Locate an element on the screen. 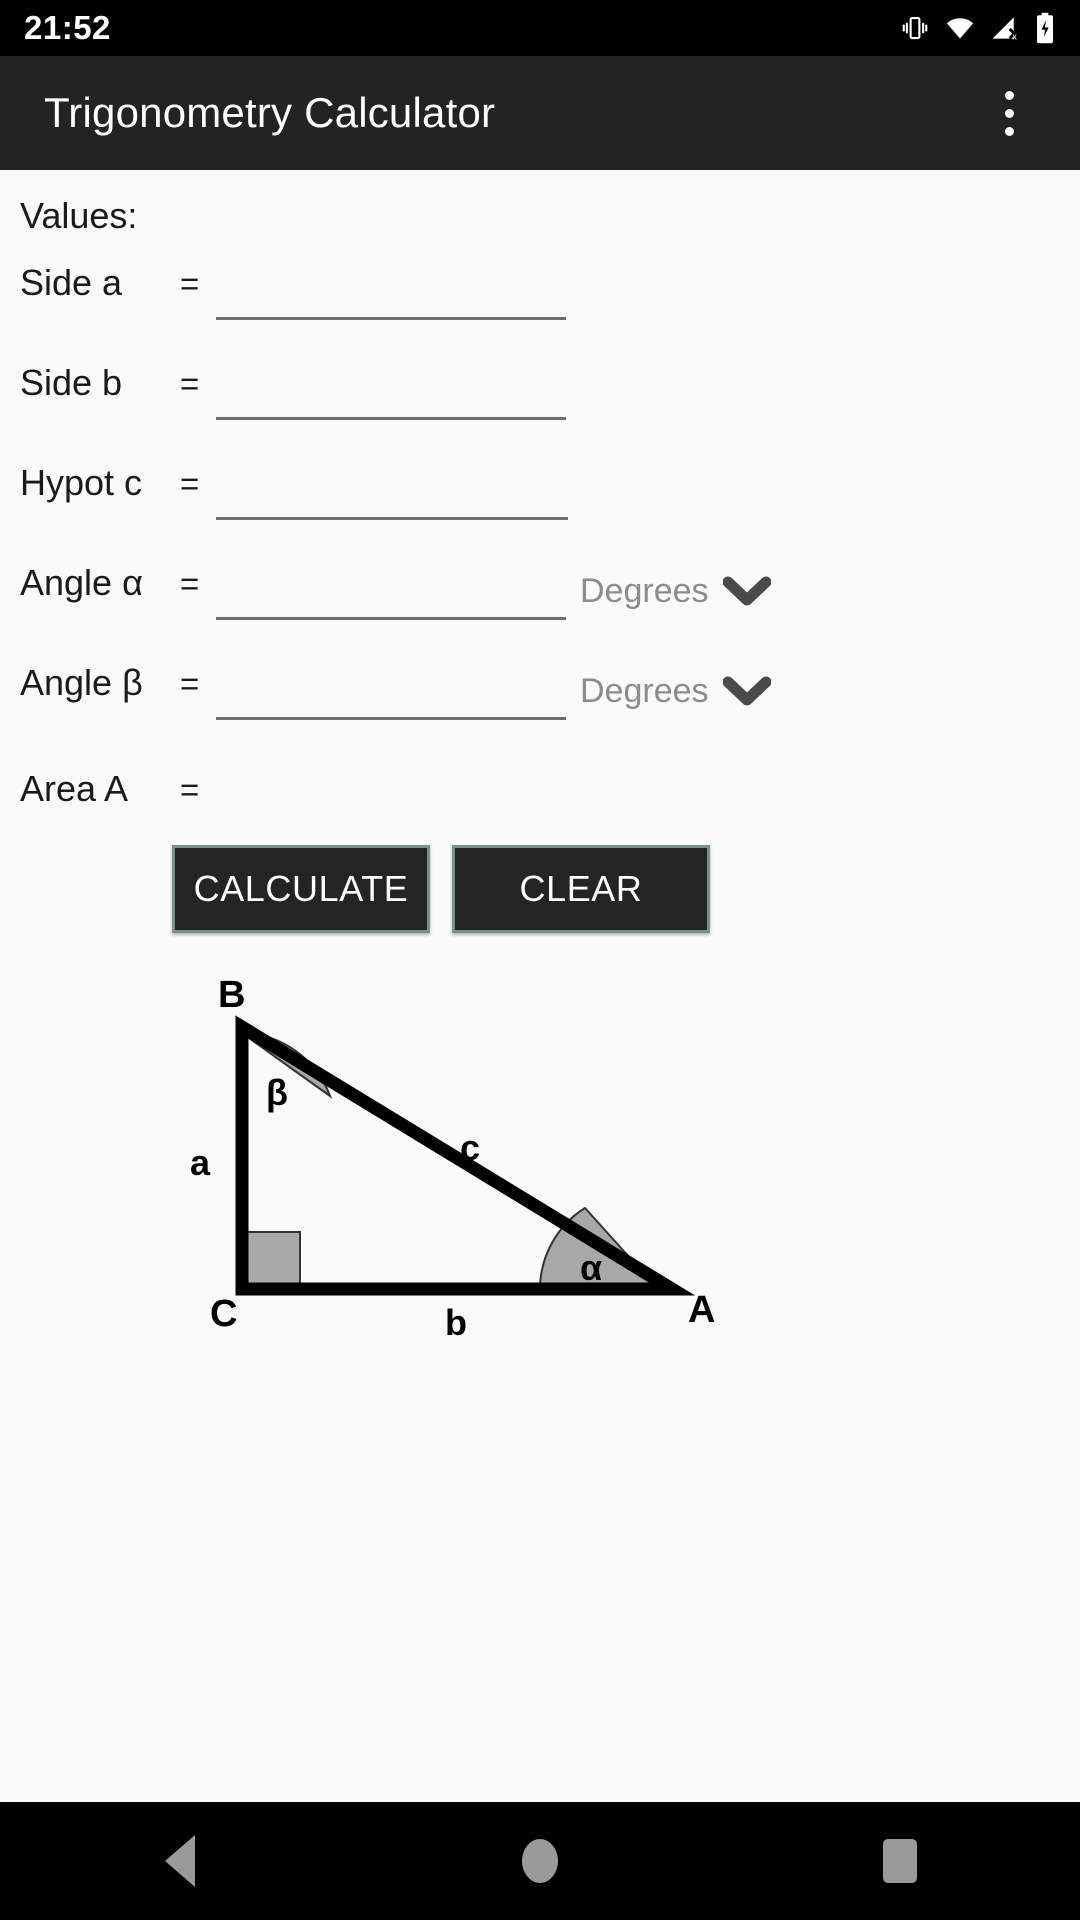 This screenshot has width=1080, height=1920. field-side-b is located at coordinates (391, 392).